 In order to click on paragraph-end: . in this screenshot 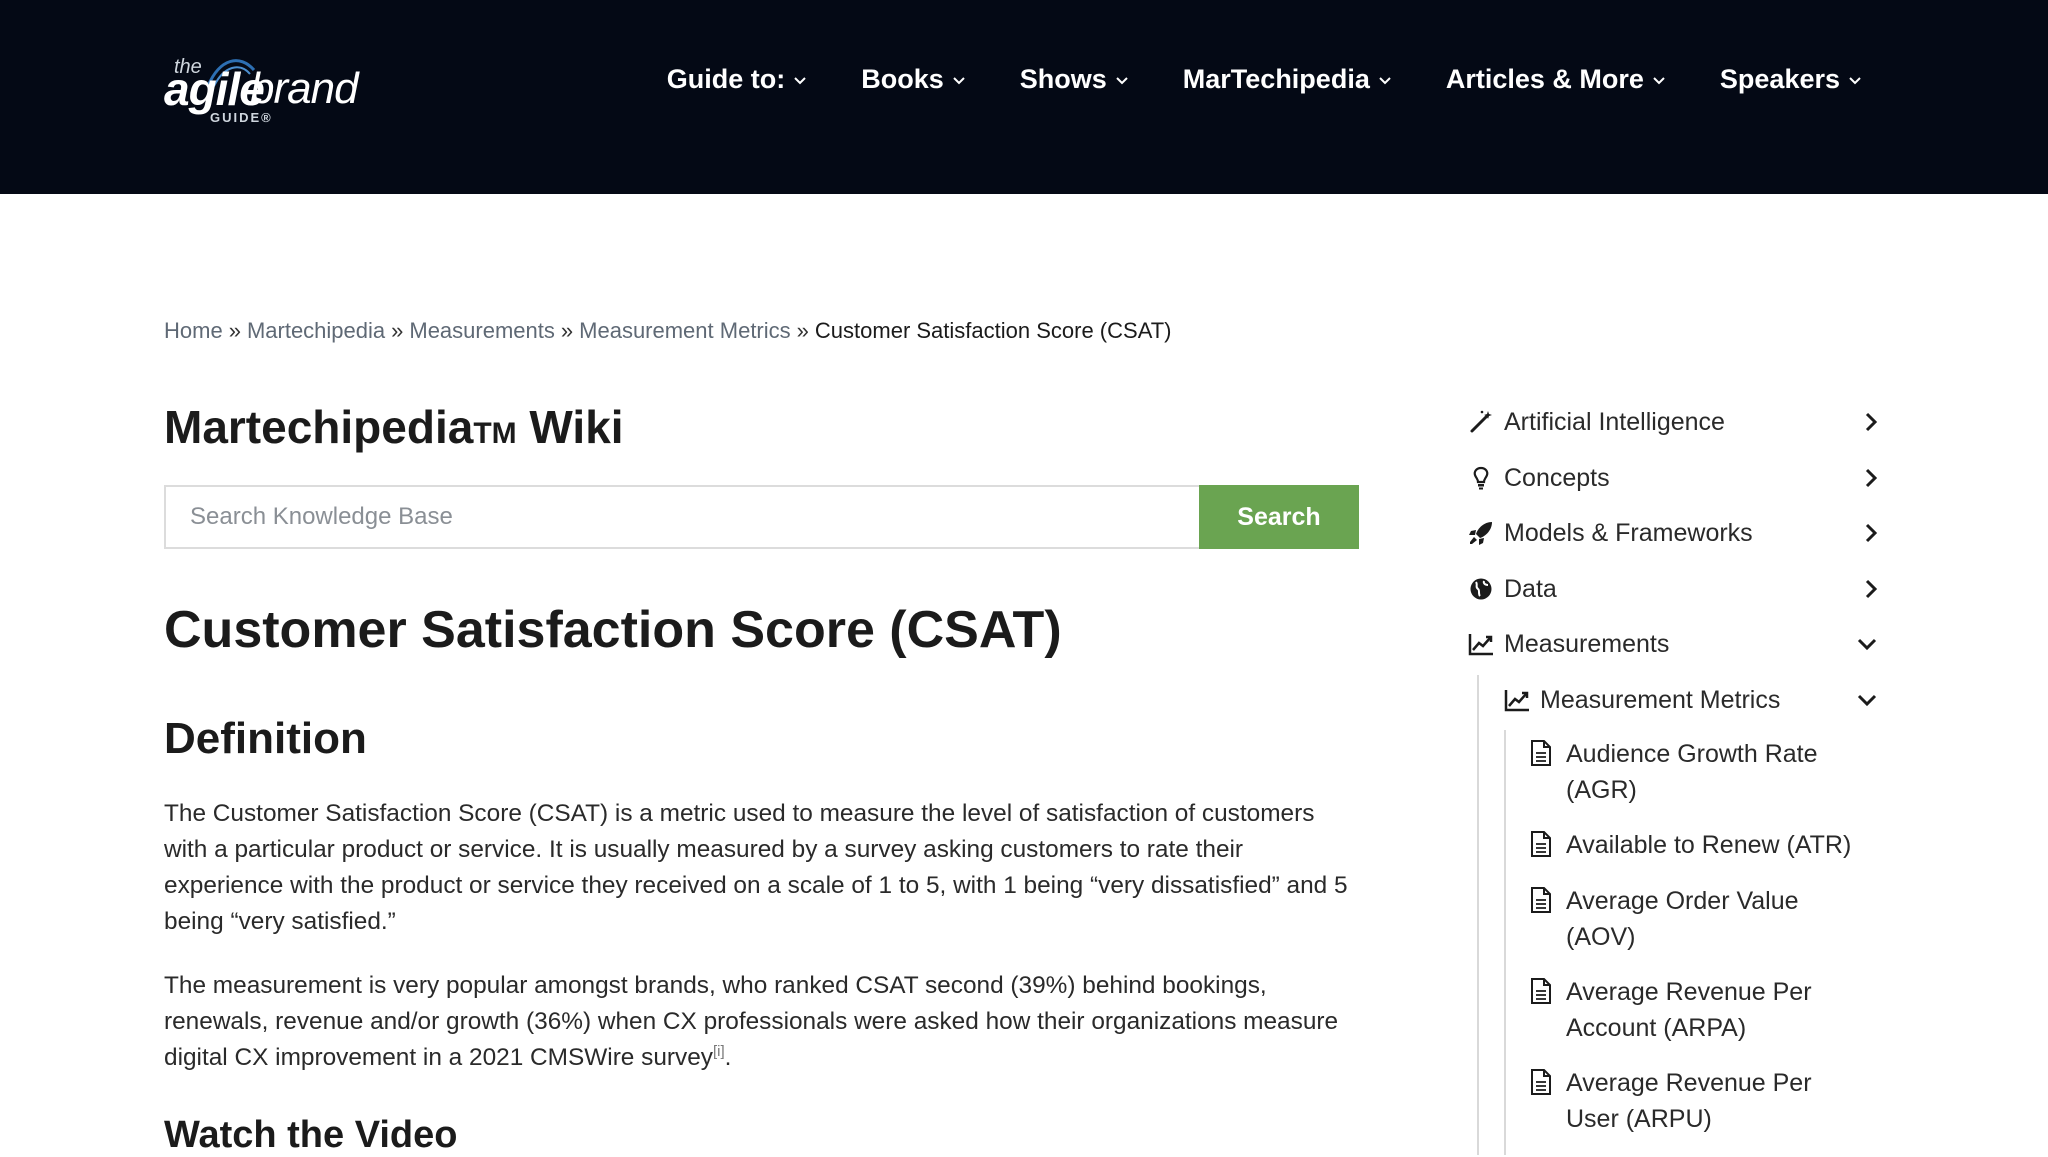, I will do `click(728, 1057)`.